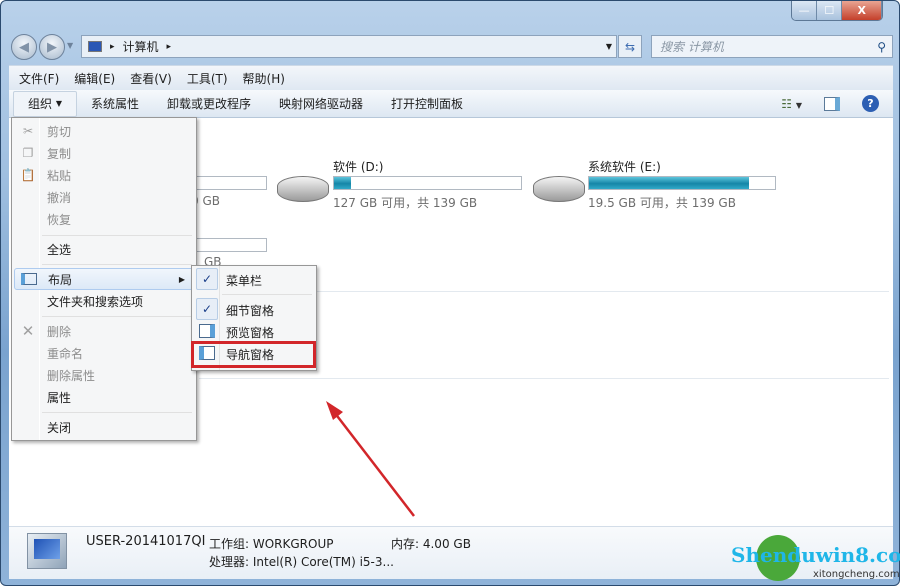 Image resolution: width=900 pixels, height=586 pixels. What do you see at coordinates (39, 78) in the screenshot?
I see `menu-file: 文件(F)` at bounding box center [39, 78].